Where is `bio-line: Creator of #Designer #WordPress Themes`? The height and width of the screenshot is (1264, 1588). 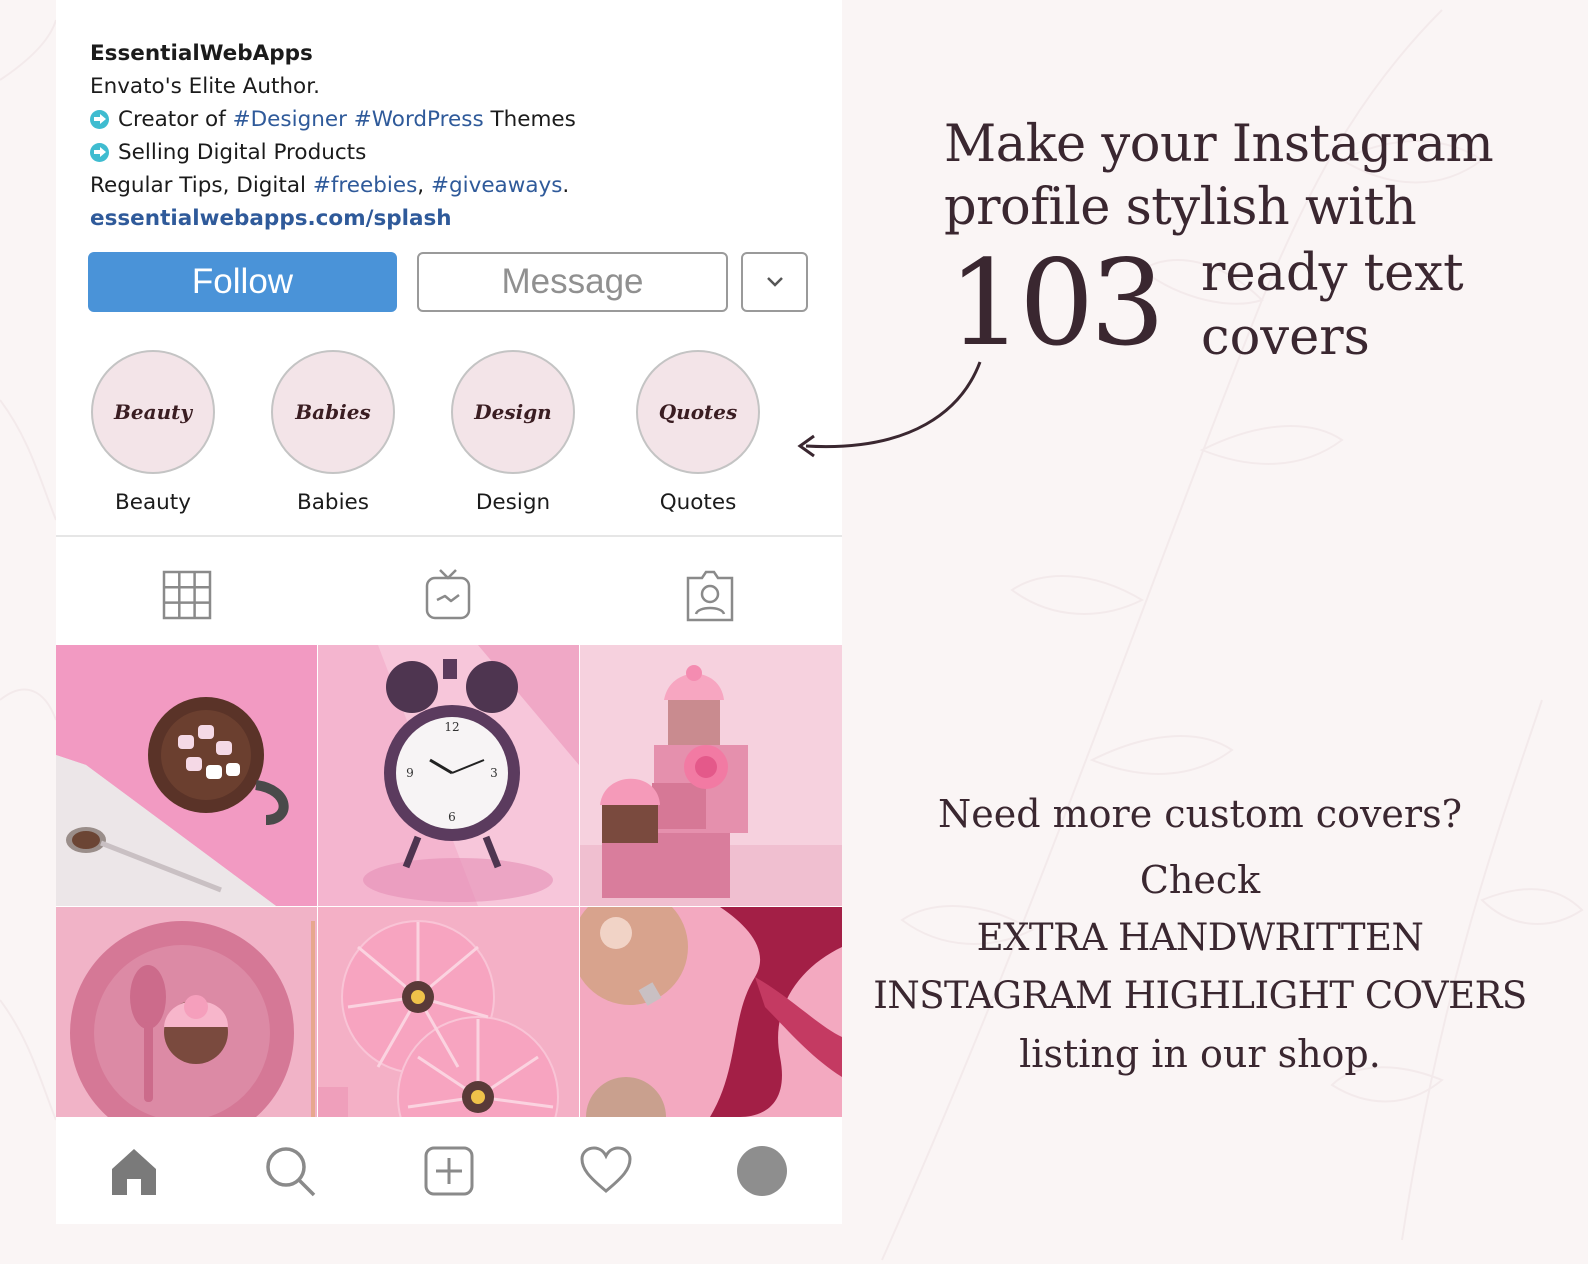 bio-line: Creator of #Designer #WordPress Themes is located at coordinates (460, 119).